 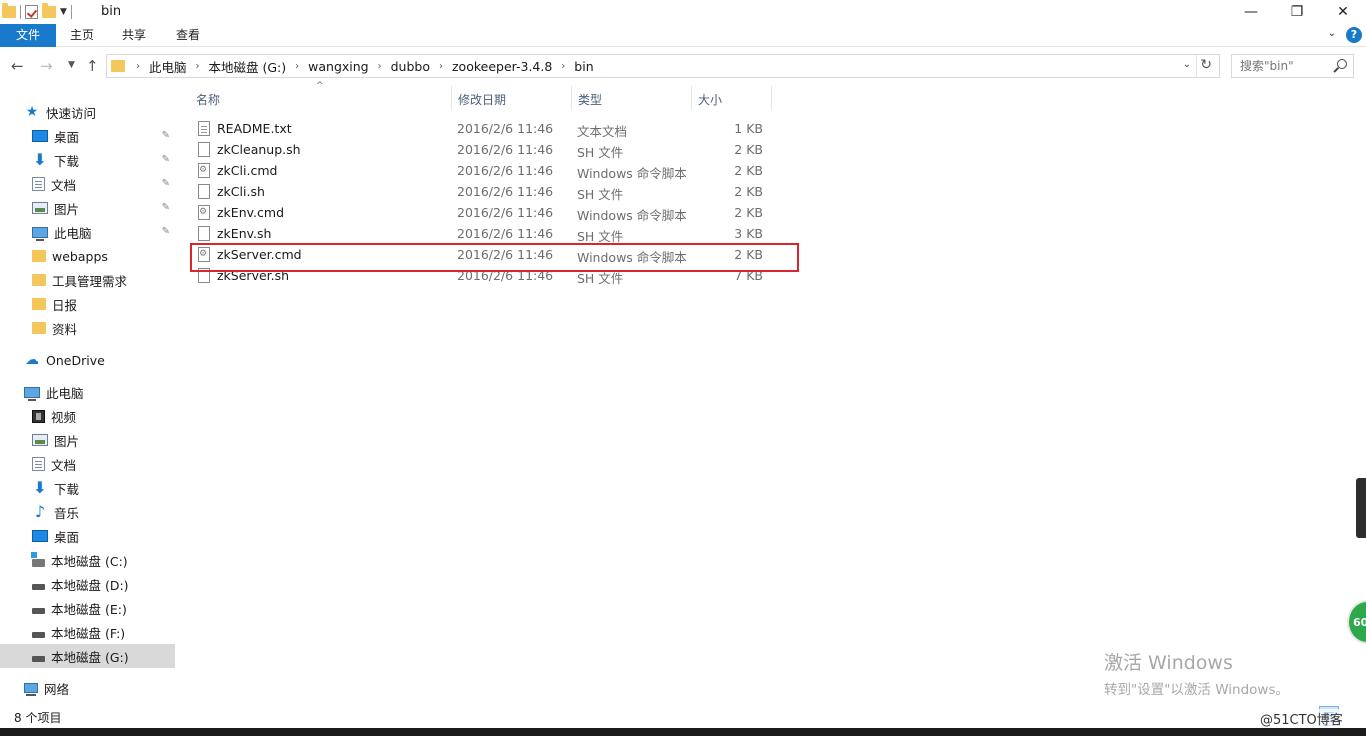 I want to click on nav-network: 网络, so click(x=88, y=688).